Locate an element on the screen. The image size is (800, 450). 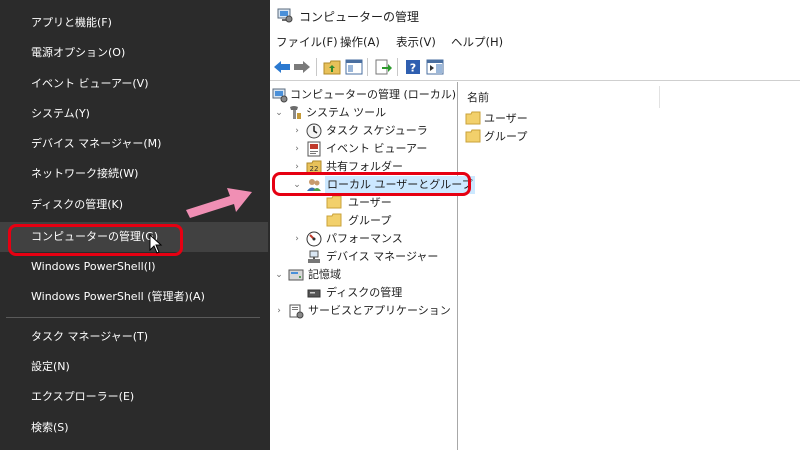
console-tree-icon is located at coordinates (354, 67).